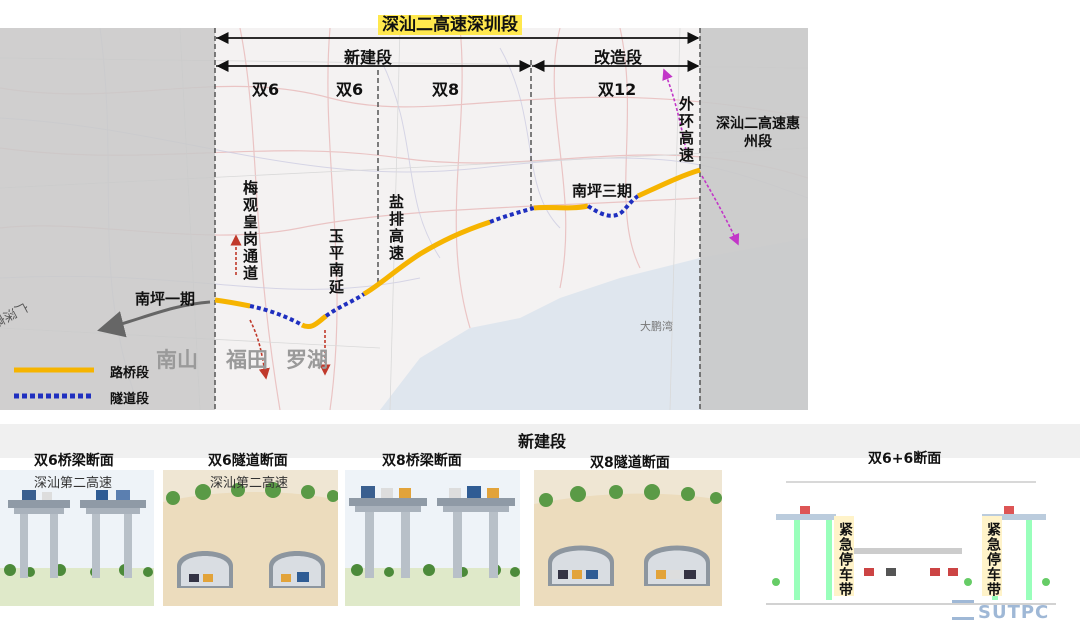 This screenshot has height=624, width=1080. What do you see at coordinates (618, 57) in the screenshot?
I see `segment-rebuild-label: 改造段` at bounding box center [618, 57].